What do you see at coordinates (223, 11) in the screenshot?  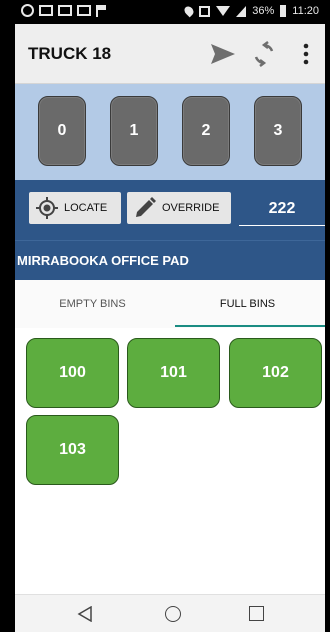 I see `wifi-icon` at bounding box center [223, 11].